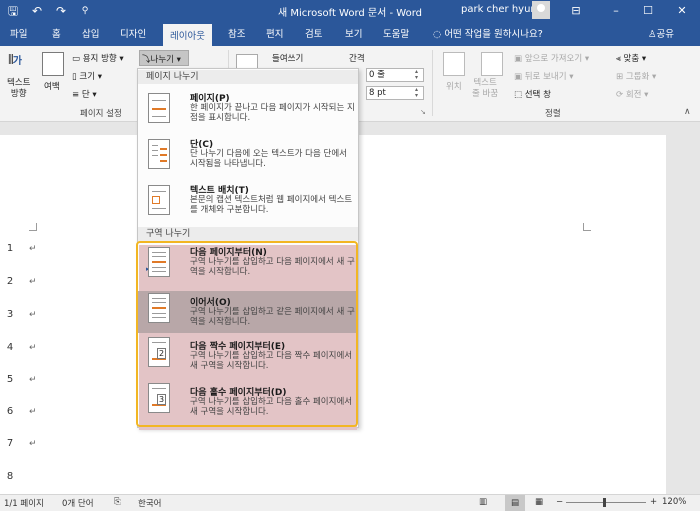 The height and width of the screenshot is (511, 700). Describe the element at coordinates (37, 11) in the screenshot. I see `undo-icon: ↶` at that location.